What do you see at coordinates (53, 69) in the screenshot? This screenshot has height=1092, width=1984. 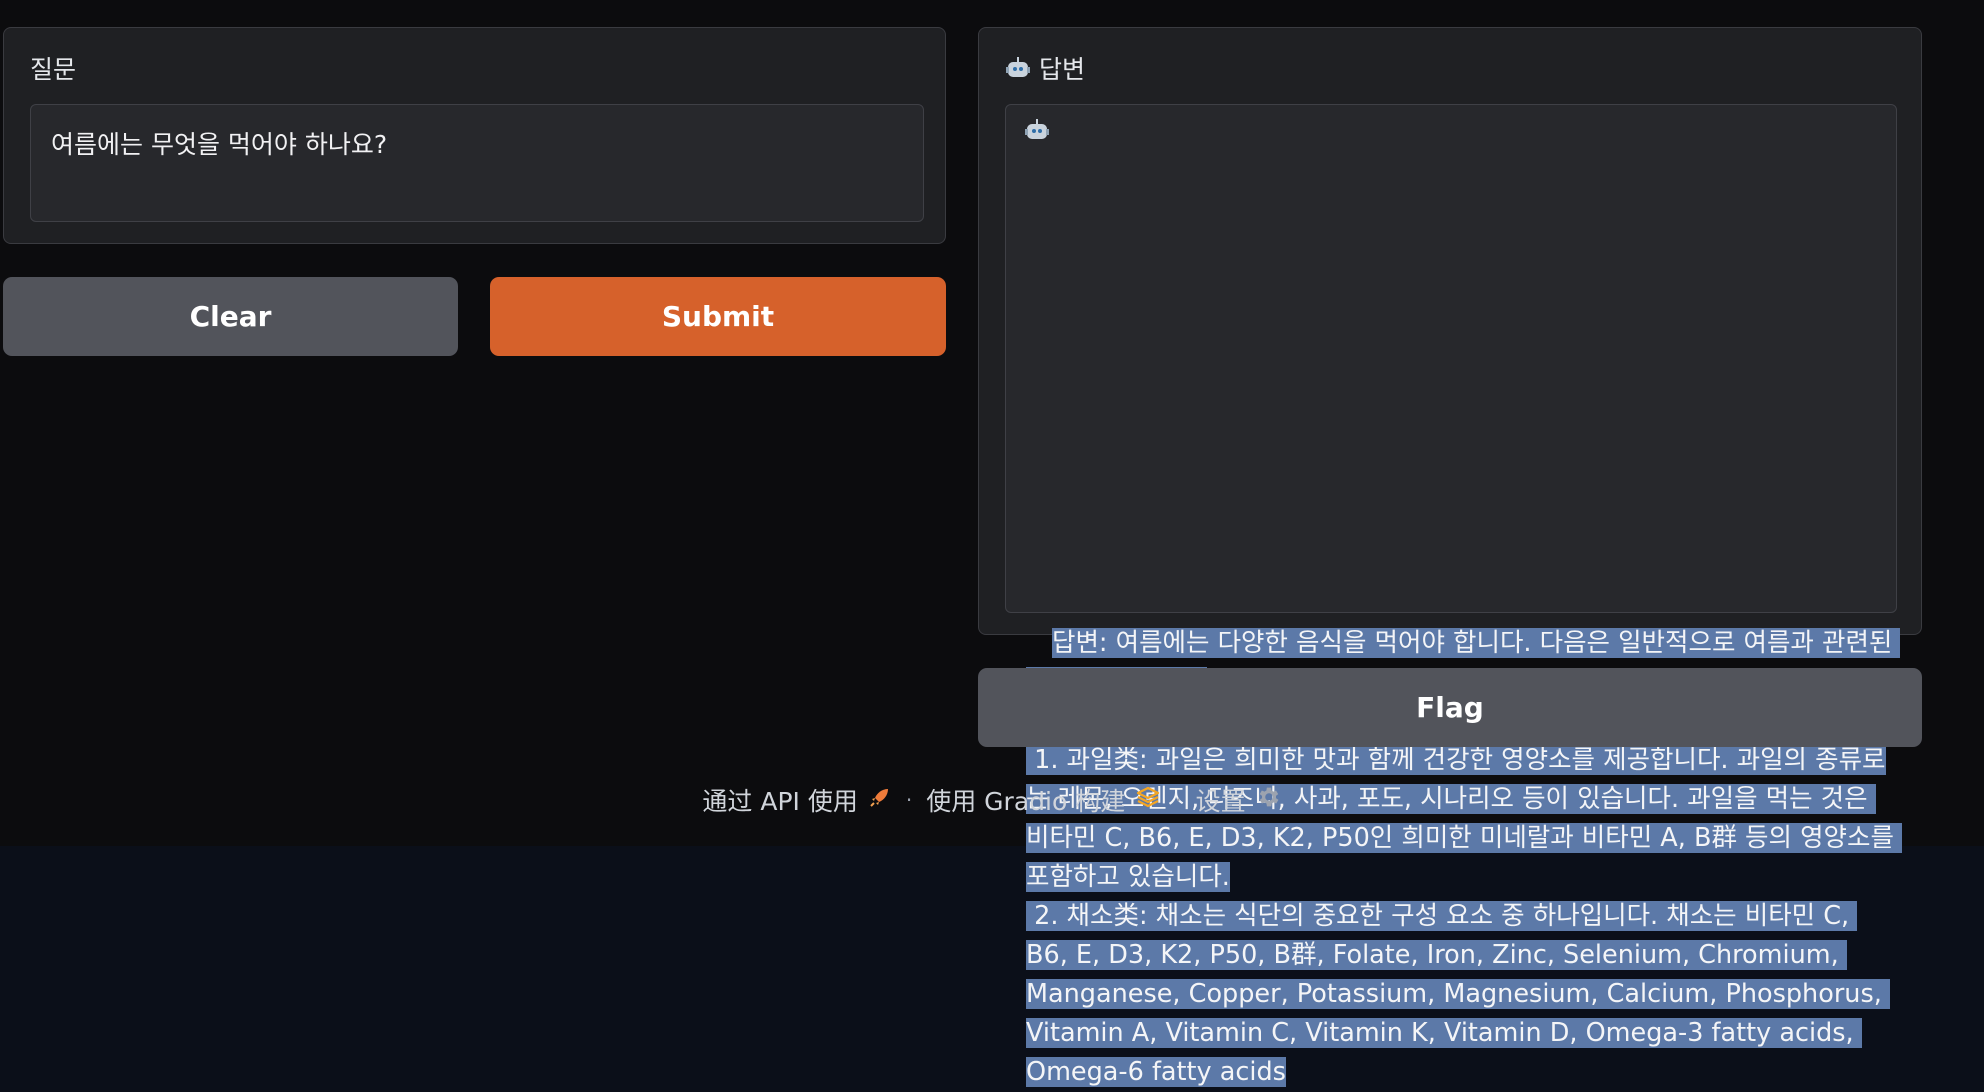 I see `question-label: 질문` at bounding box center [53, 69].